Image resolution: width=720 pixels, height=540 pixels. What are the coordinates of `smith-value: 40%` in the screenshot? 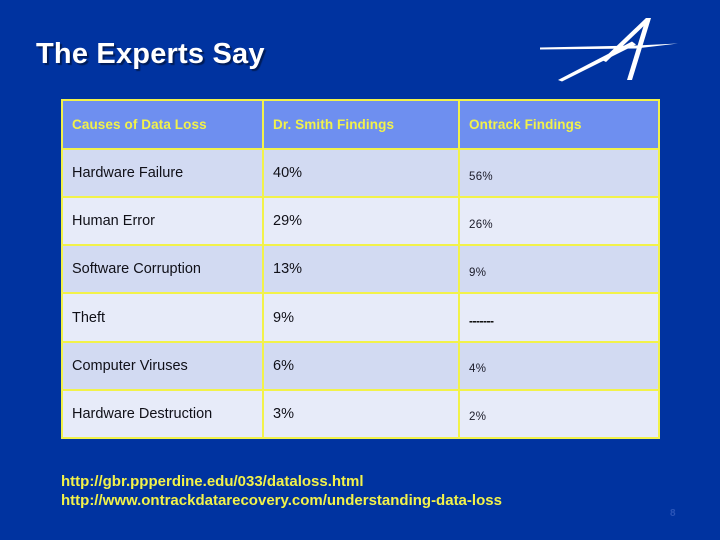 It's located at (288, 173).